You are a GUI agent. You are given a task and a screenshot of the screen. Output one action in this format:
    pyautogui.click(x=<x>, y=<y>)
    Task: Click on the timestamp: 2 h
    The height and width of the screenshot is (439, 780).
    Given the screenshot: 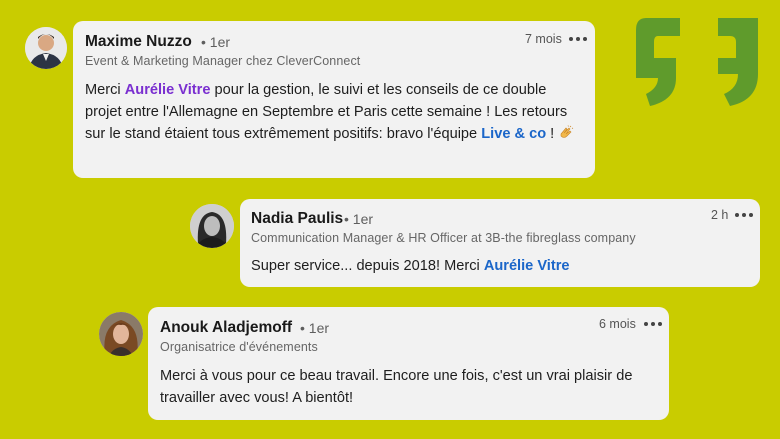 What is the action you would take?
    pyautogui.click(x=720, y=215)
    